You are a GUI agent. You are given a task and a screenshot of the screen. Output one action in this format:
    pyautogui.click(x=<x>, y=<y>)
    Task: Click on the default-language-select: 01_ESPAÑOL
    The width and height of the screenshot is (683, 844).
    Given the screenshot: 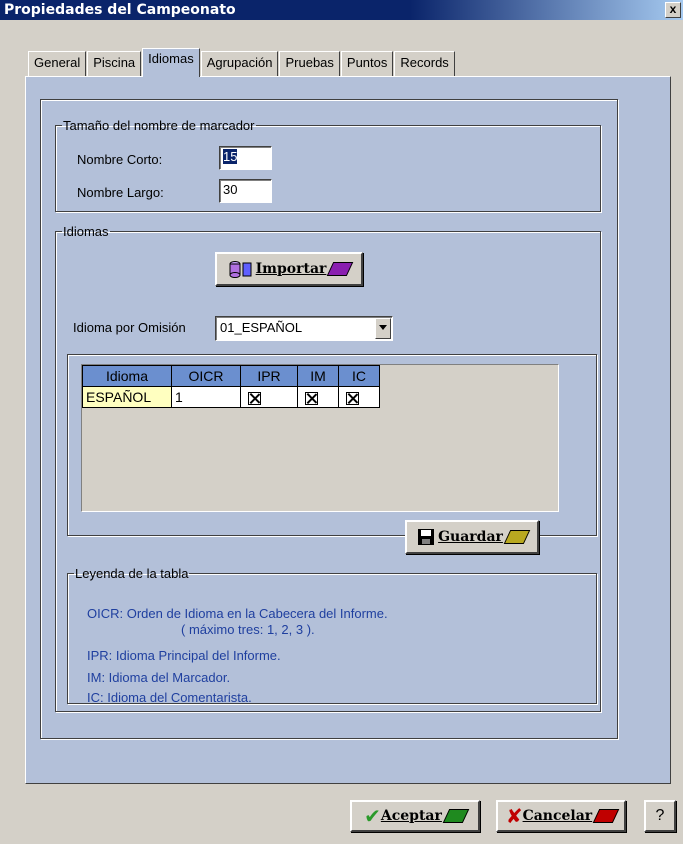 What is the action you would take?
    pyautogui.click(x=304, y=328)
    